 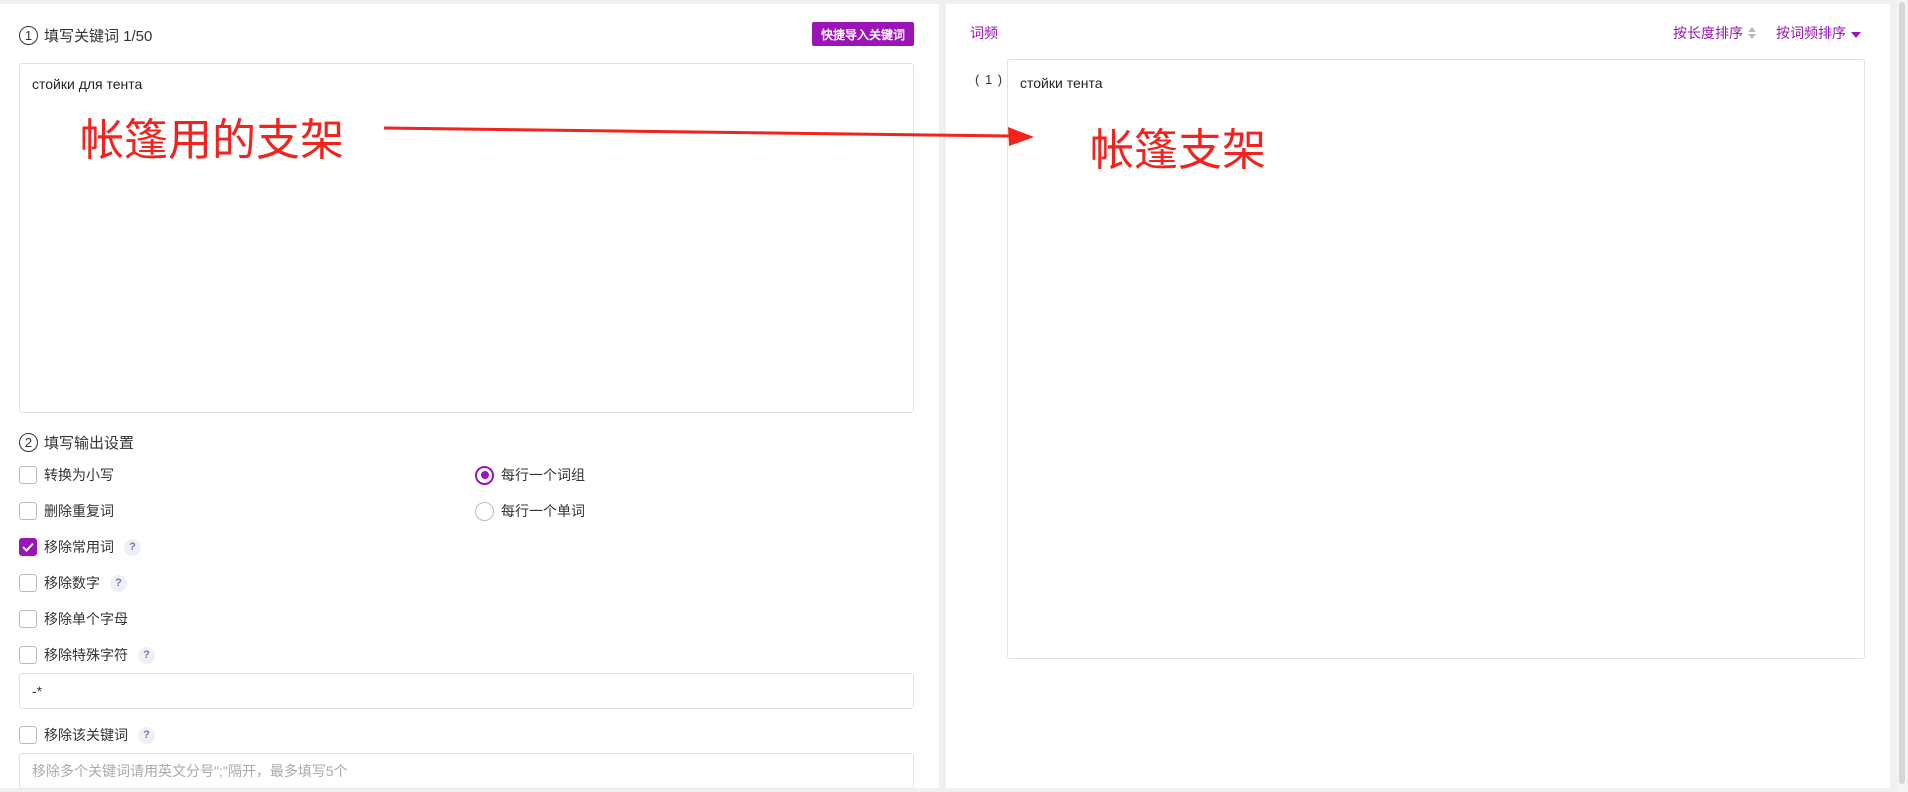 I want to click on remove-keyword-input, so click(x=466, y=771).